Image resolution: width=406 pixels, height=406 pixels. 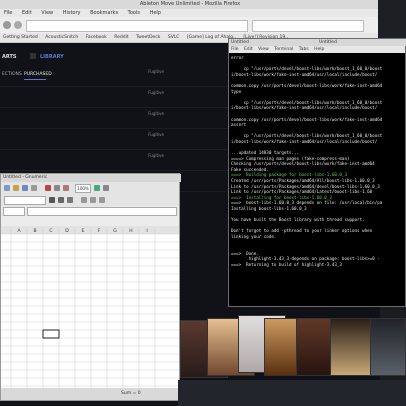 What do you see at coordinates (72, 13) in the screenshot?
I see `menu-history: History` at bounding box center [72, 13].